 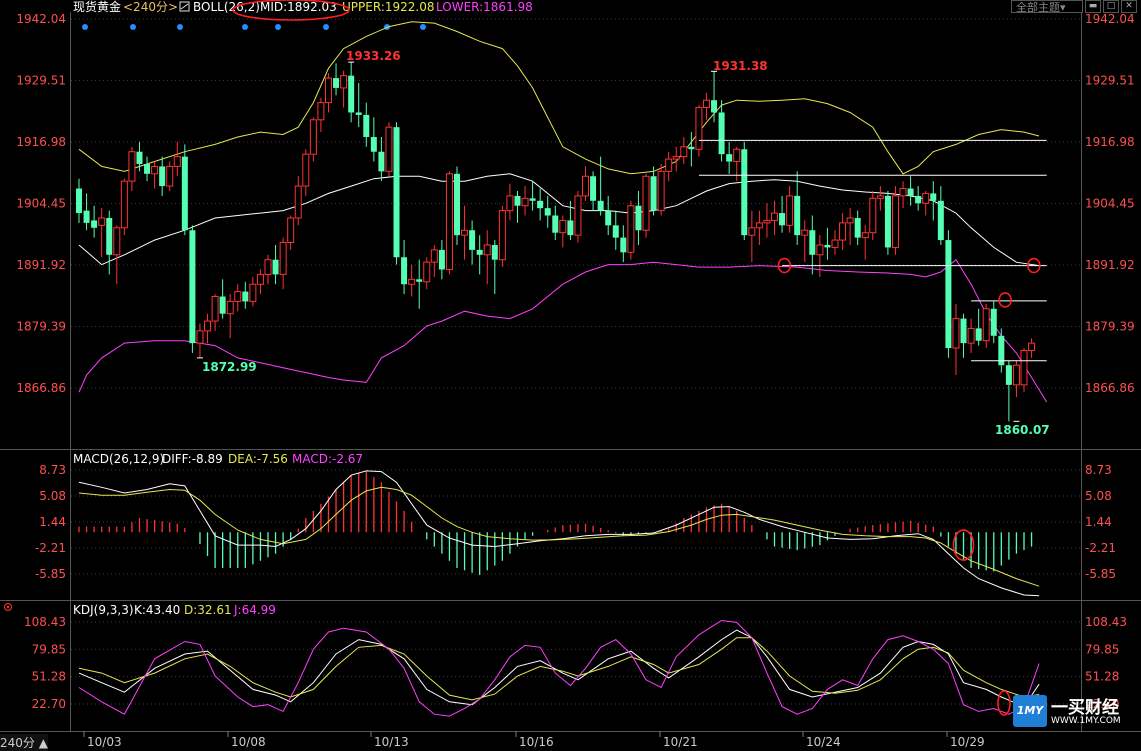 What do you see at coordinates (373, 56) in the screenshot?
I see `high-annotation-1: 1933.26` at bounding box center [373, 56].